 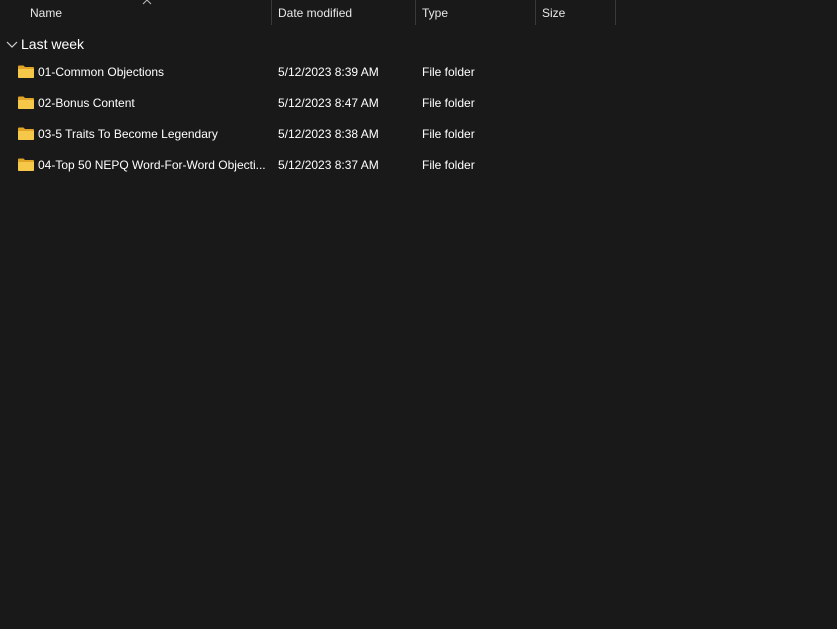 What do you see at coordinates (328, 134) in the screenshot?
I see `item-date-modified: 5/12/2023 8:38 AM` at bounding box center [328, 134].